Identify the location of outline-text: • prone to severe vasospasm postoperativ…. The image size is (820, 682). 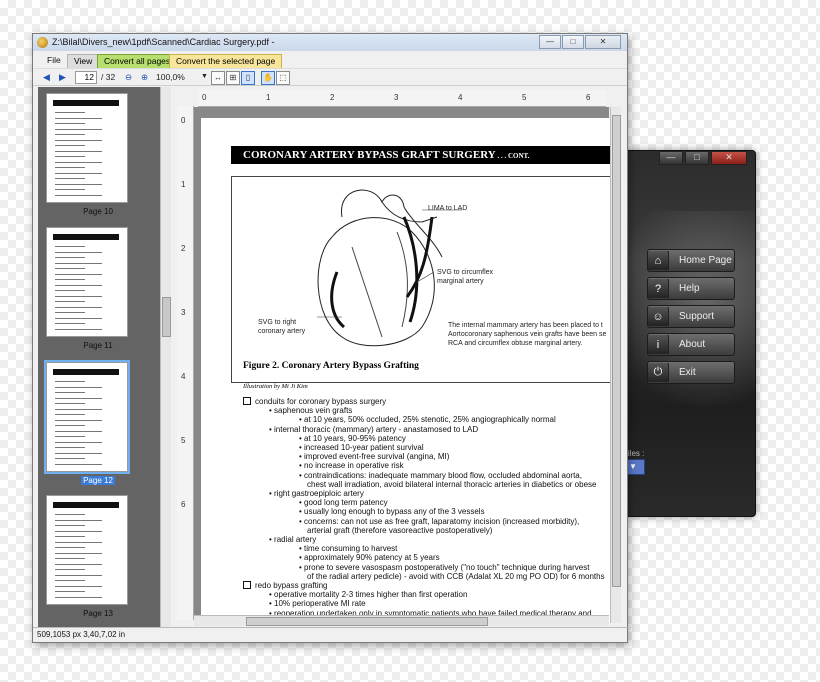
(444, 567).